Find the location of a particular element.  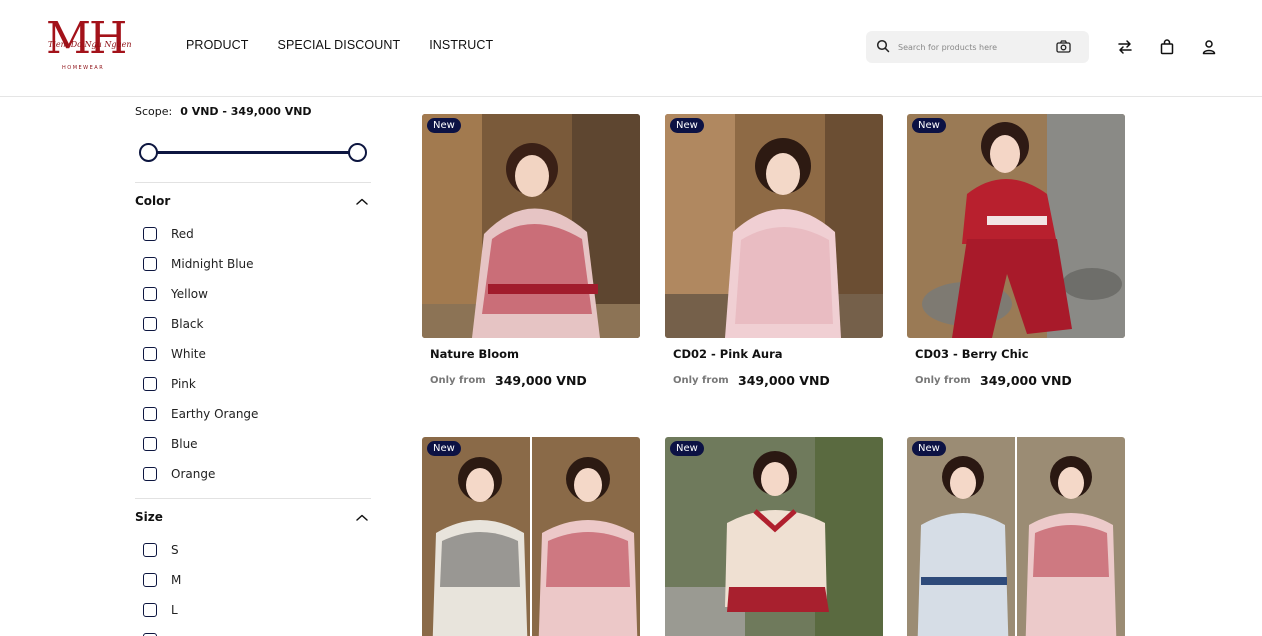

color-option-label: Orange is located at coordinates (193, 474).